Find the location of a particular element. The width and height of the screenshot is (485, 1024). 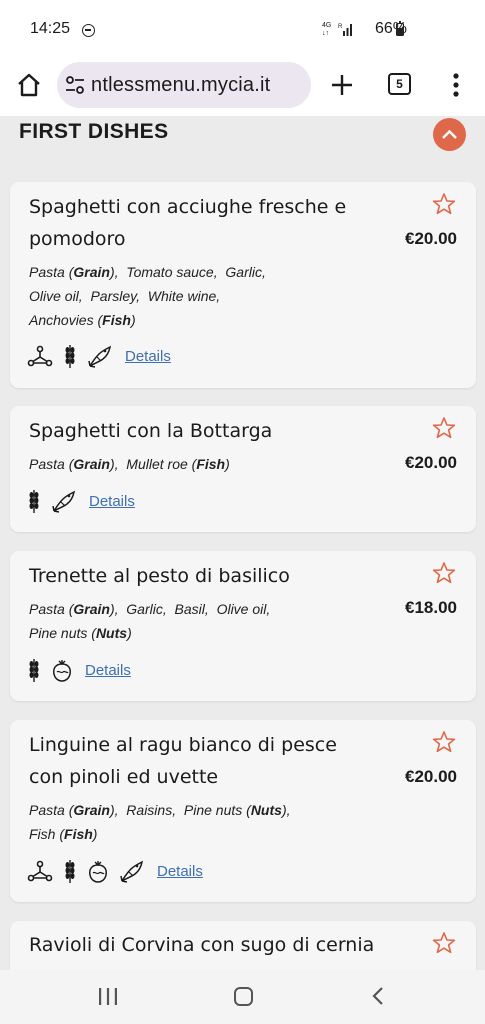

collapse-section-button is located at coordinates (449, 134).